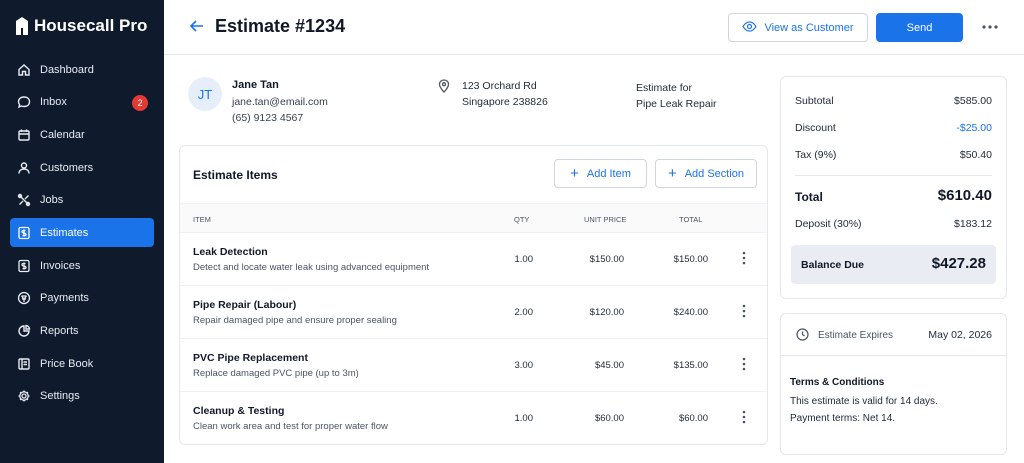 The height and width of the screenshot is (463, 1024). I want to click on discount-label: Discount, so click(815, 128).